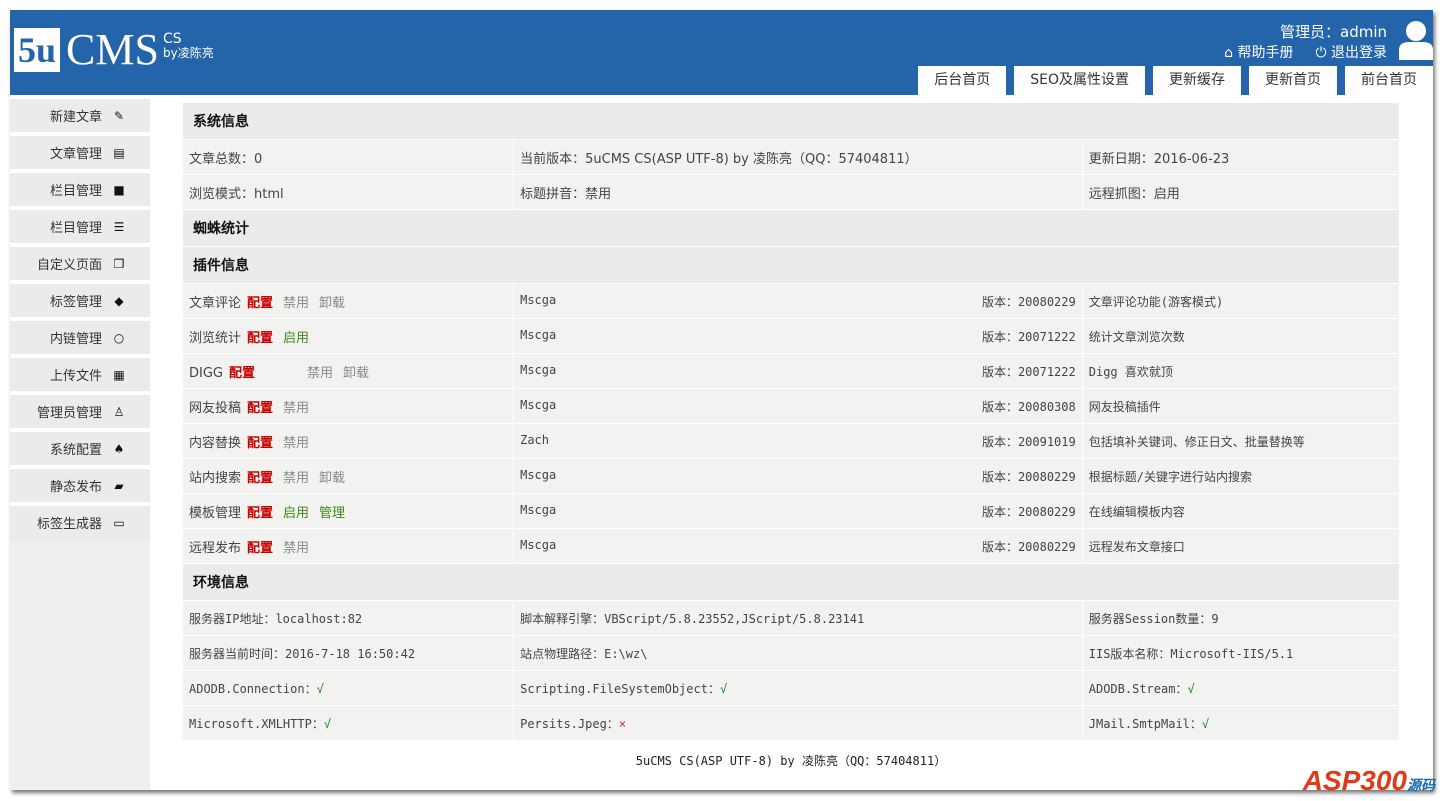 This screenshot has width=1443, height=801. I want to click on env-label: 服务器IP地址：localhost:82, so click(276, 618).